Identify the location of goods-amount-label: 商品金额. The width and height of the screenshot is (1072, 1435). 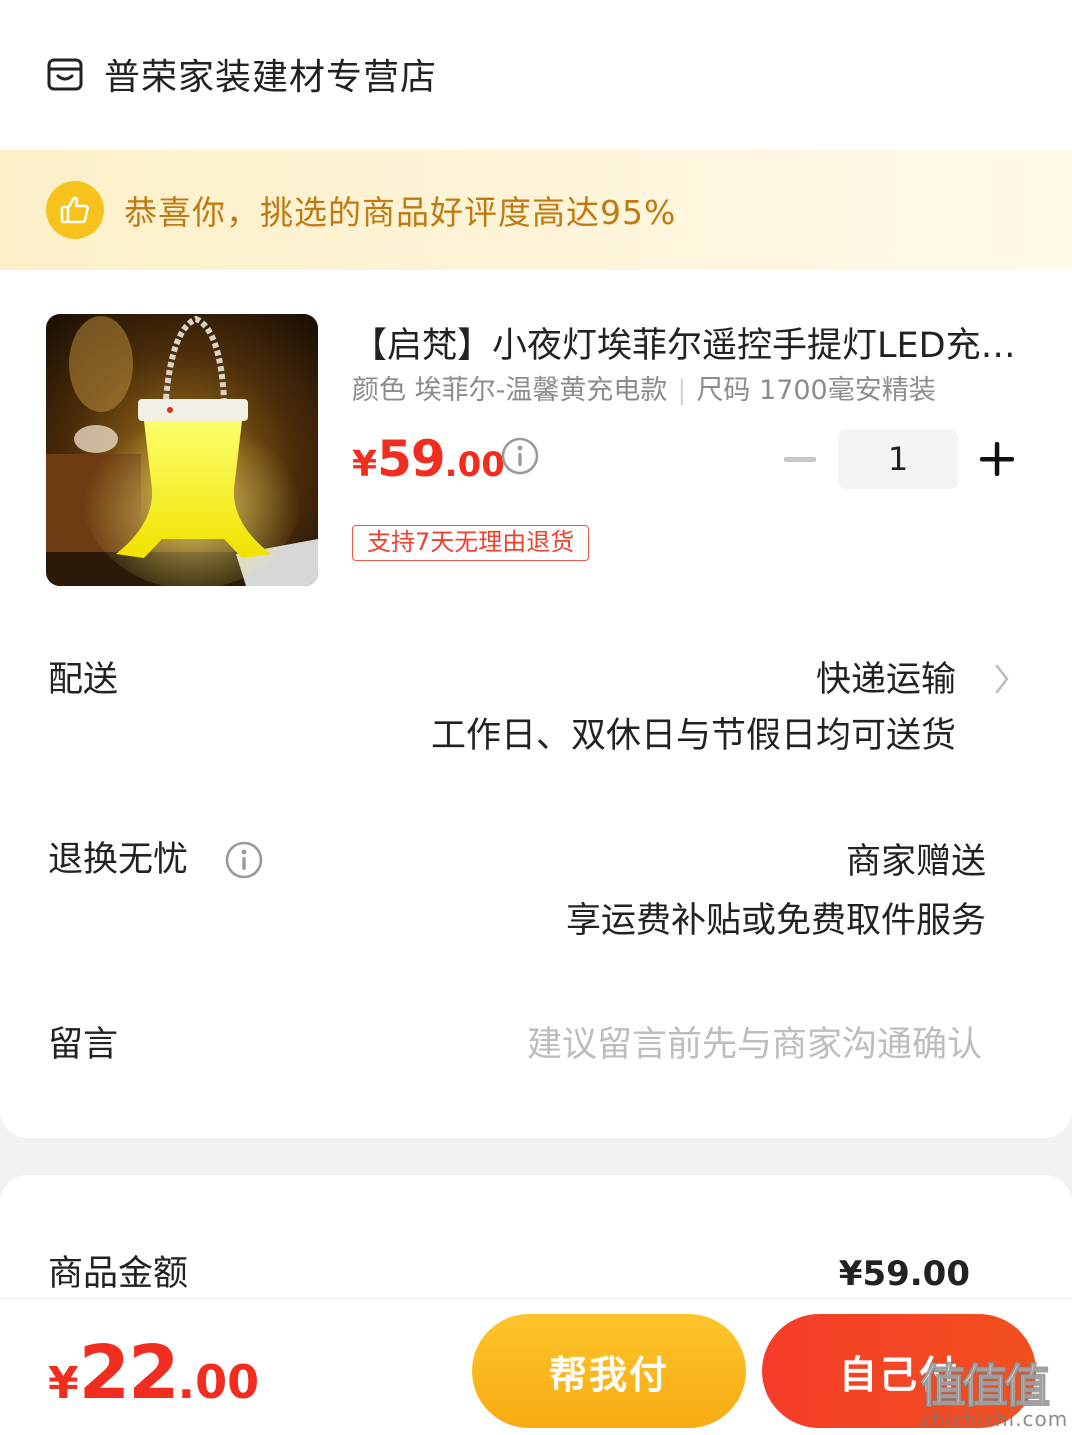
(118, 1274).